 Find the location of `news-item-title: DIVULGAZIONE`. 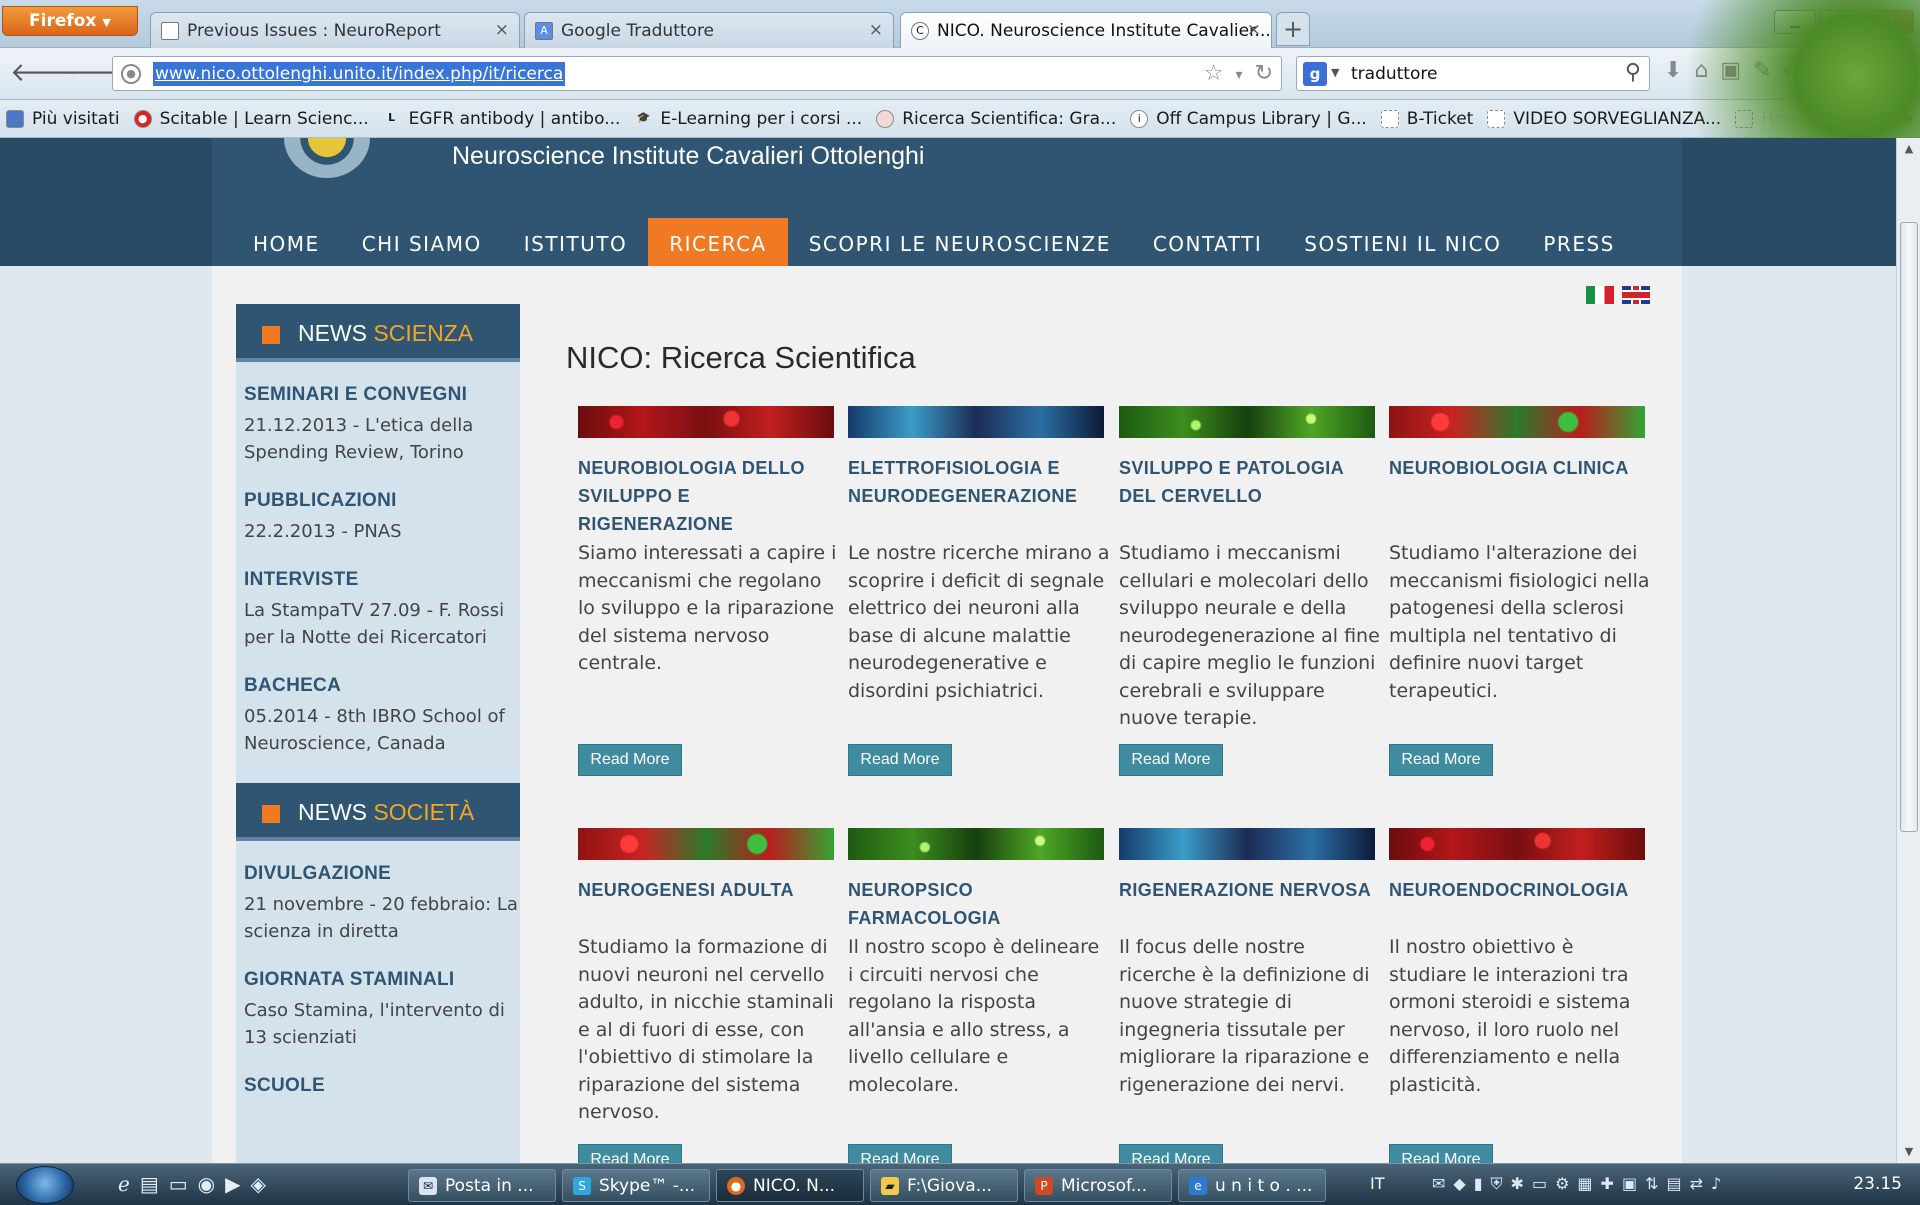

news-item-title: DIVULGAZIONE is located at coordinates (382, 874).